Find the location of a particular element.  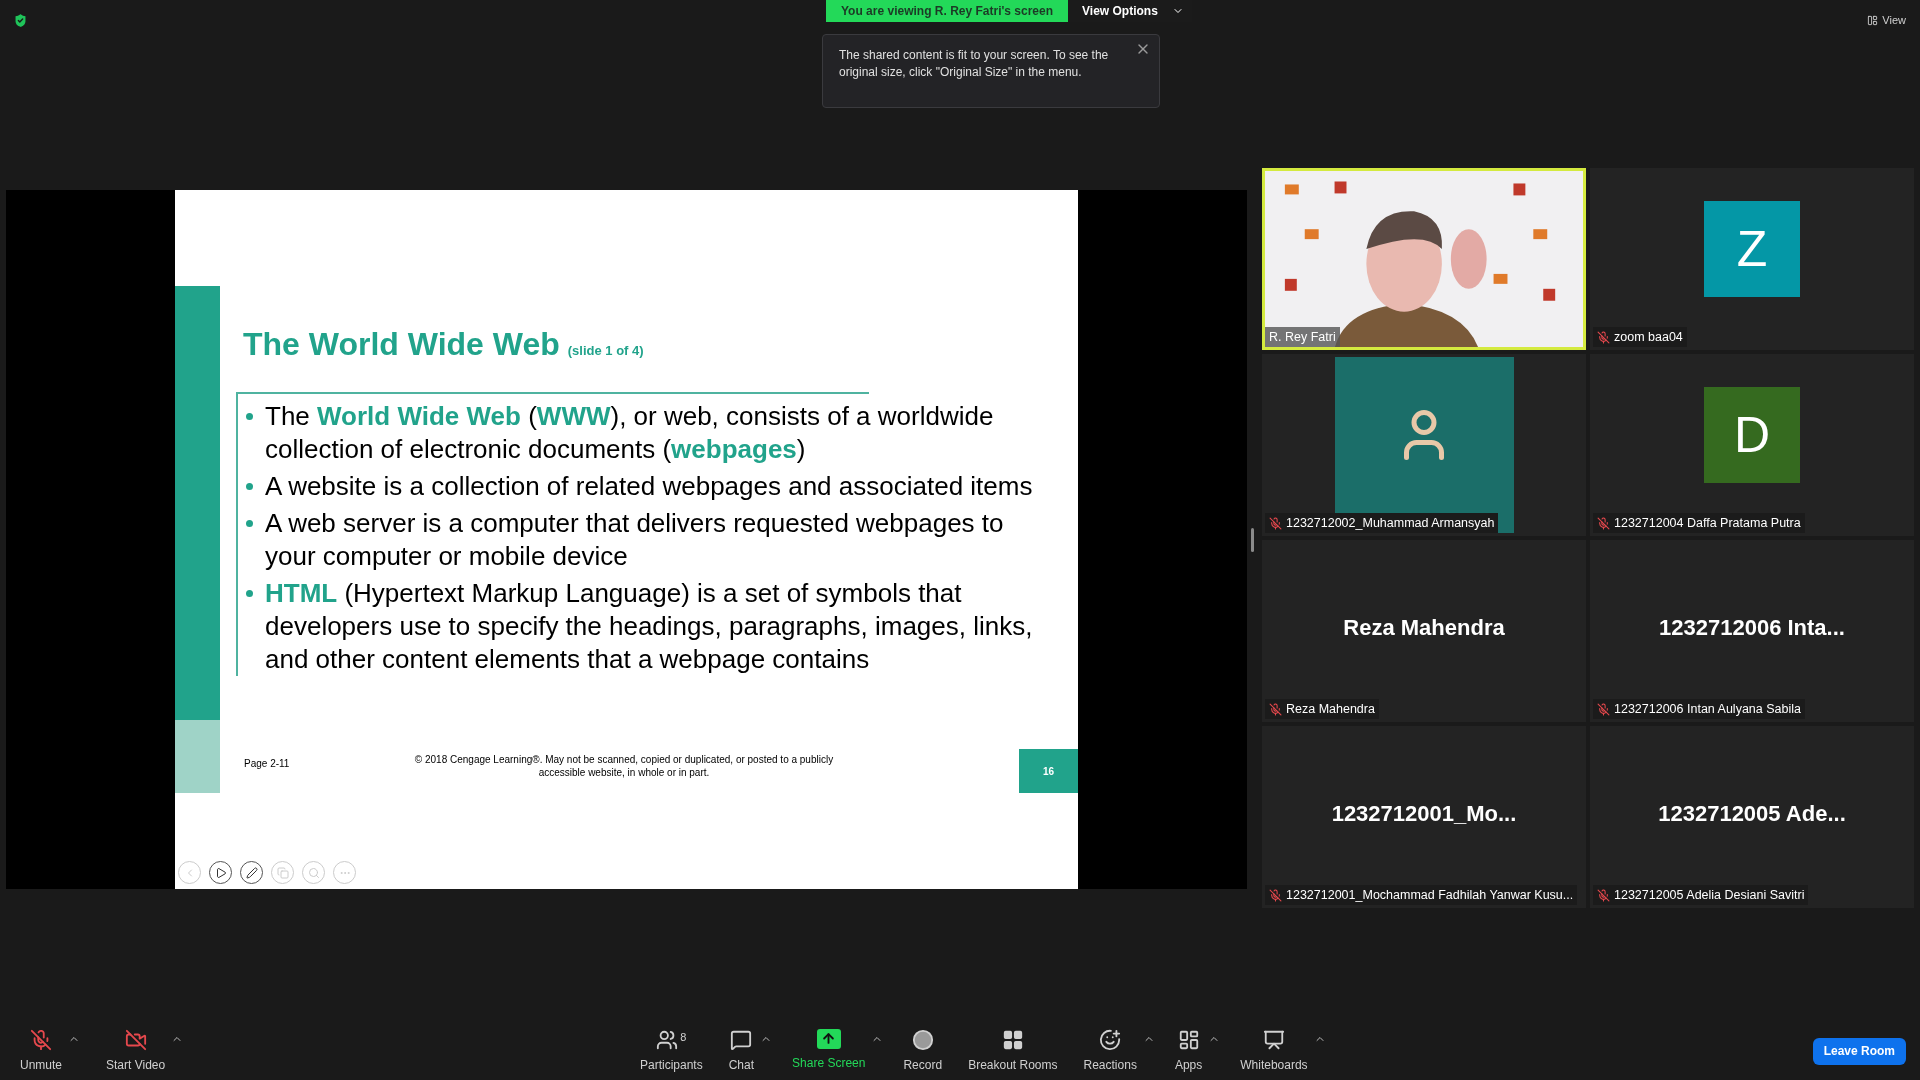

toolbar-button: Apps is located at coordinates (1188, 1051).